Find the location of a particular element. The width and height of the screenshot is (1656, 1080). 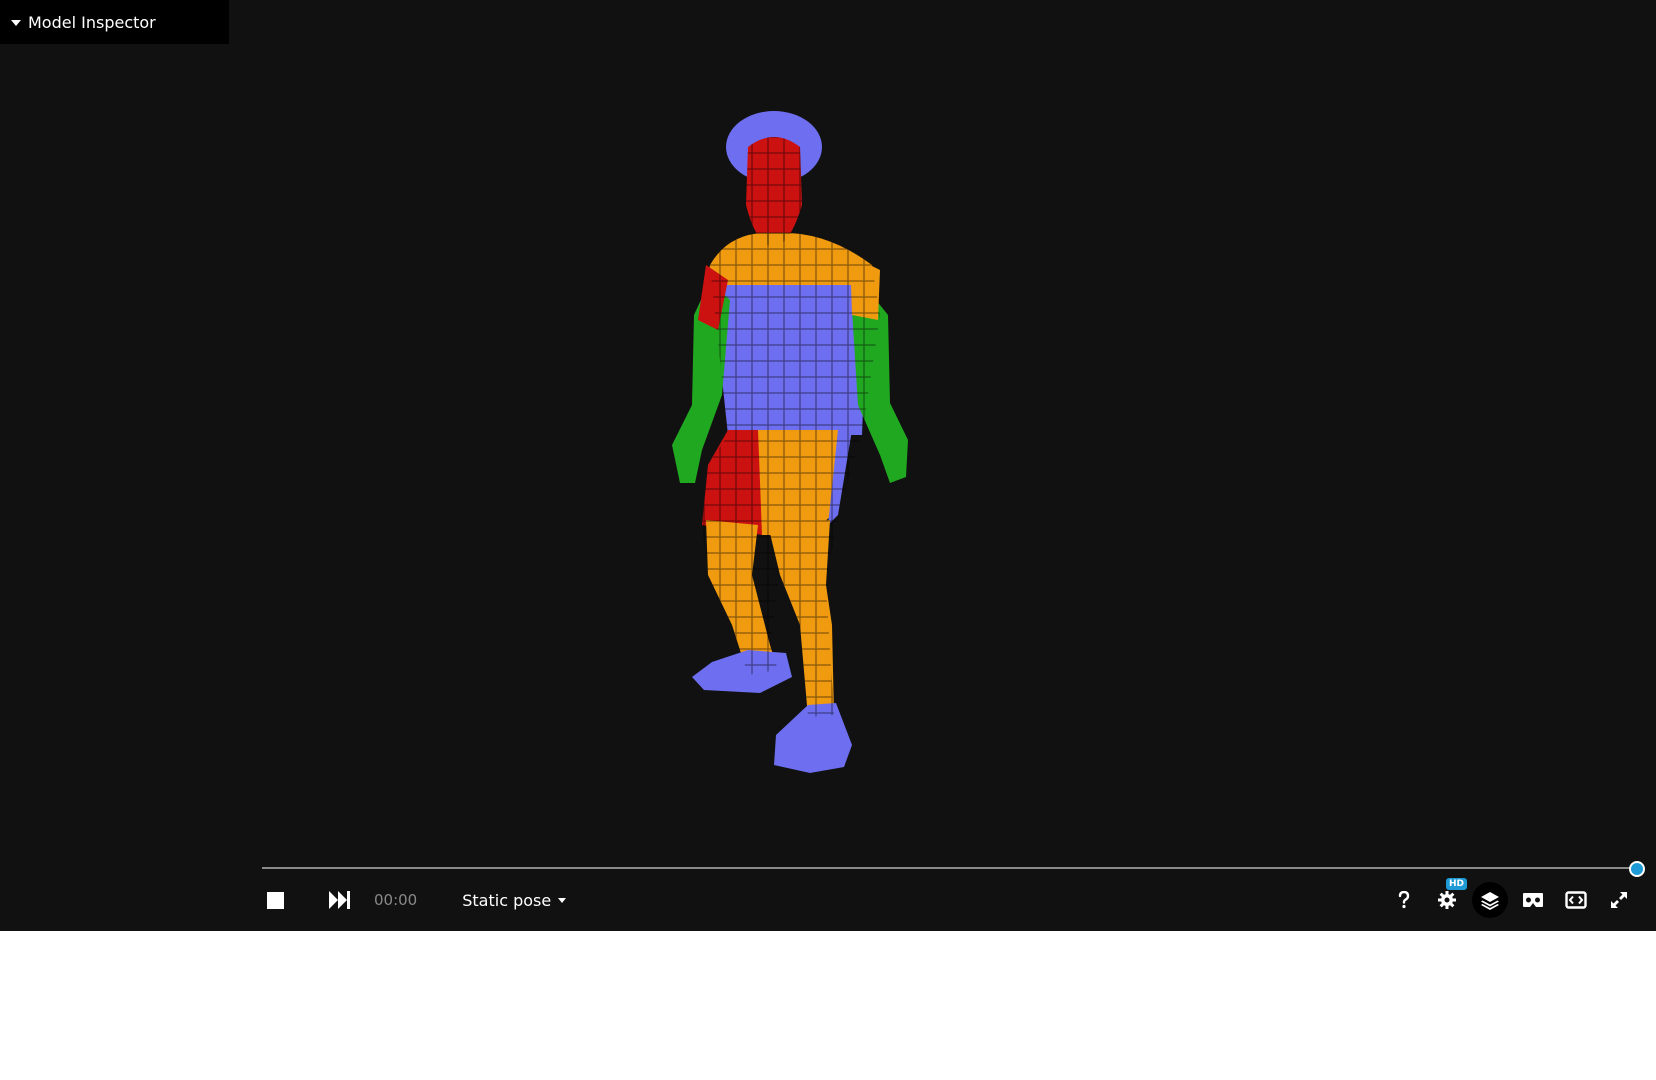

viewer-toolbar: HD is located at coordinates (1508, 899).